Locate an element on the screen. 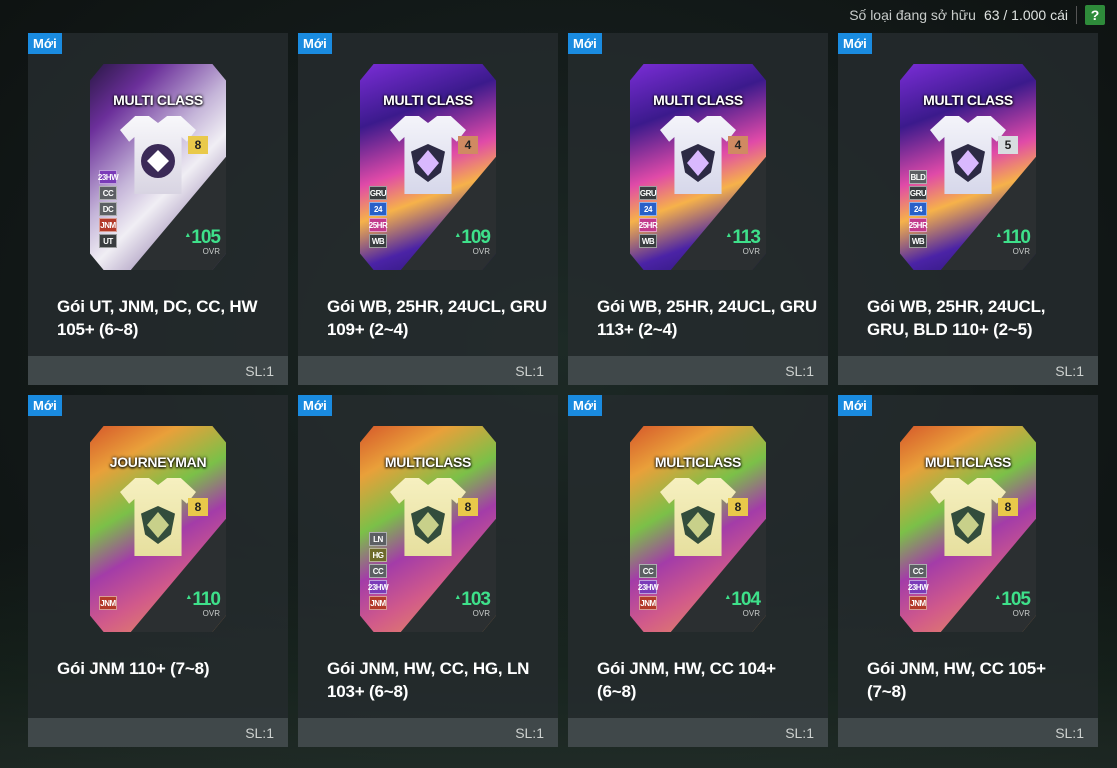  pack-name: Gói JNM, HW, CC 105+ (7~8) is located at coordinates (956, 680).